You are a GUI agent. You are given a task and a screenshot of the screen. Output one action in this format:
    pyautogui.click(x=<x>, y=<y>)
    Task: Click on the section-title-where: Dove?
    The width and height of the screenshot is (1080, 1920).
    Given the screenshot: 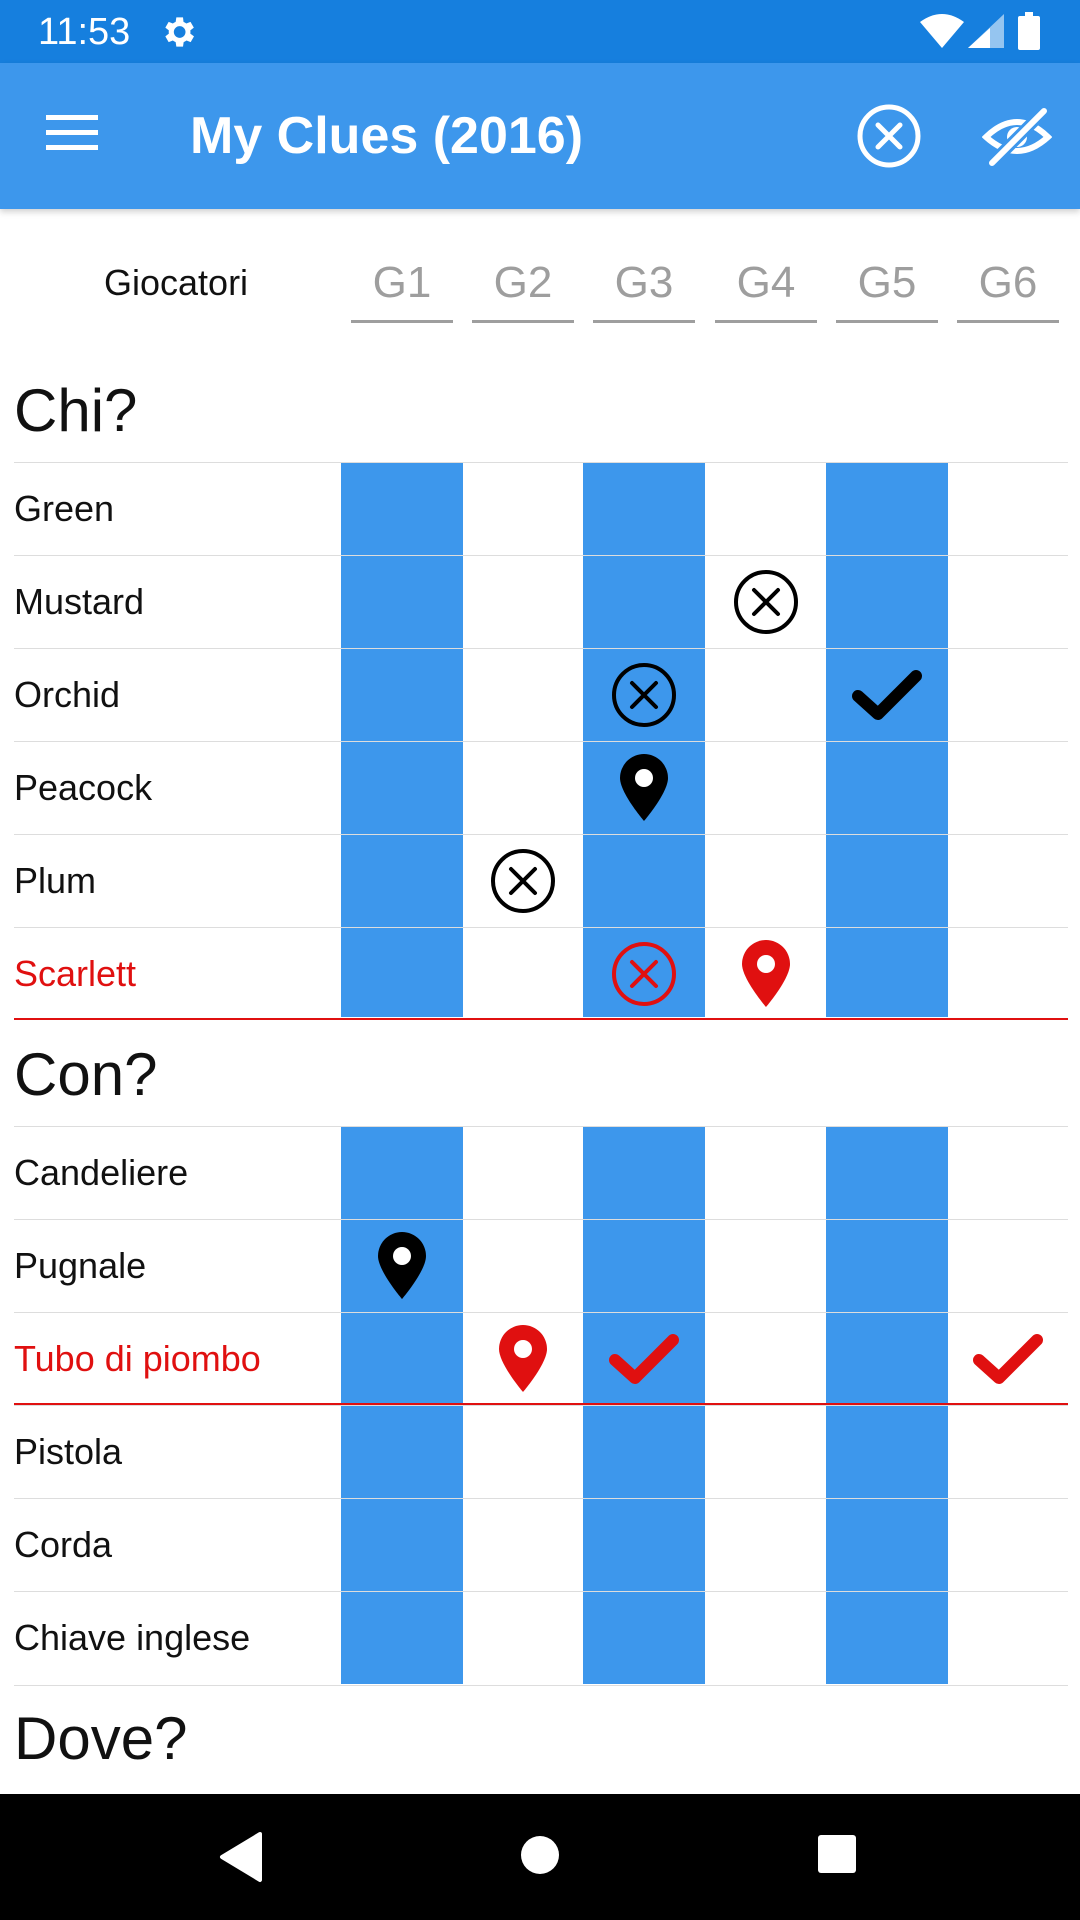 What is the action you would take?
    pyautogui.click(x=101, y=1738)
    